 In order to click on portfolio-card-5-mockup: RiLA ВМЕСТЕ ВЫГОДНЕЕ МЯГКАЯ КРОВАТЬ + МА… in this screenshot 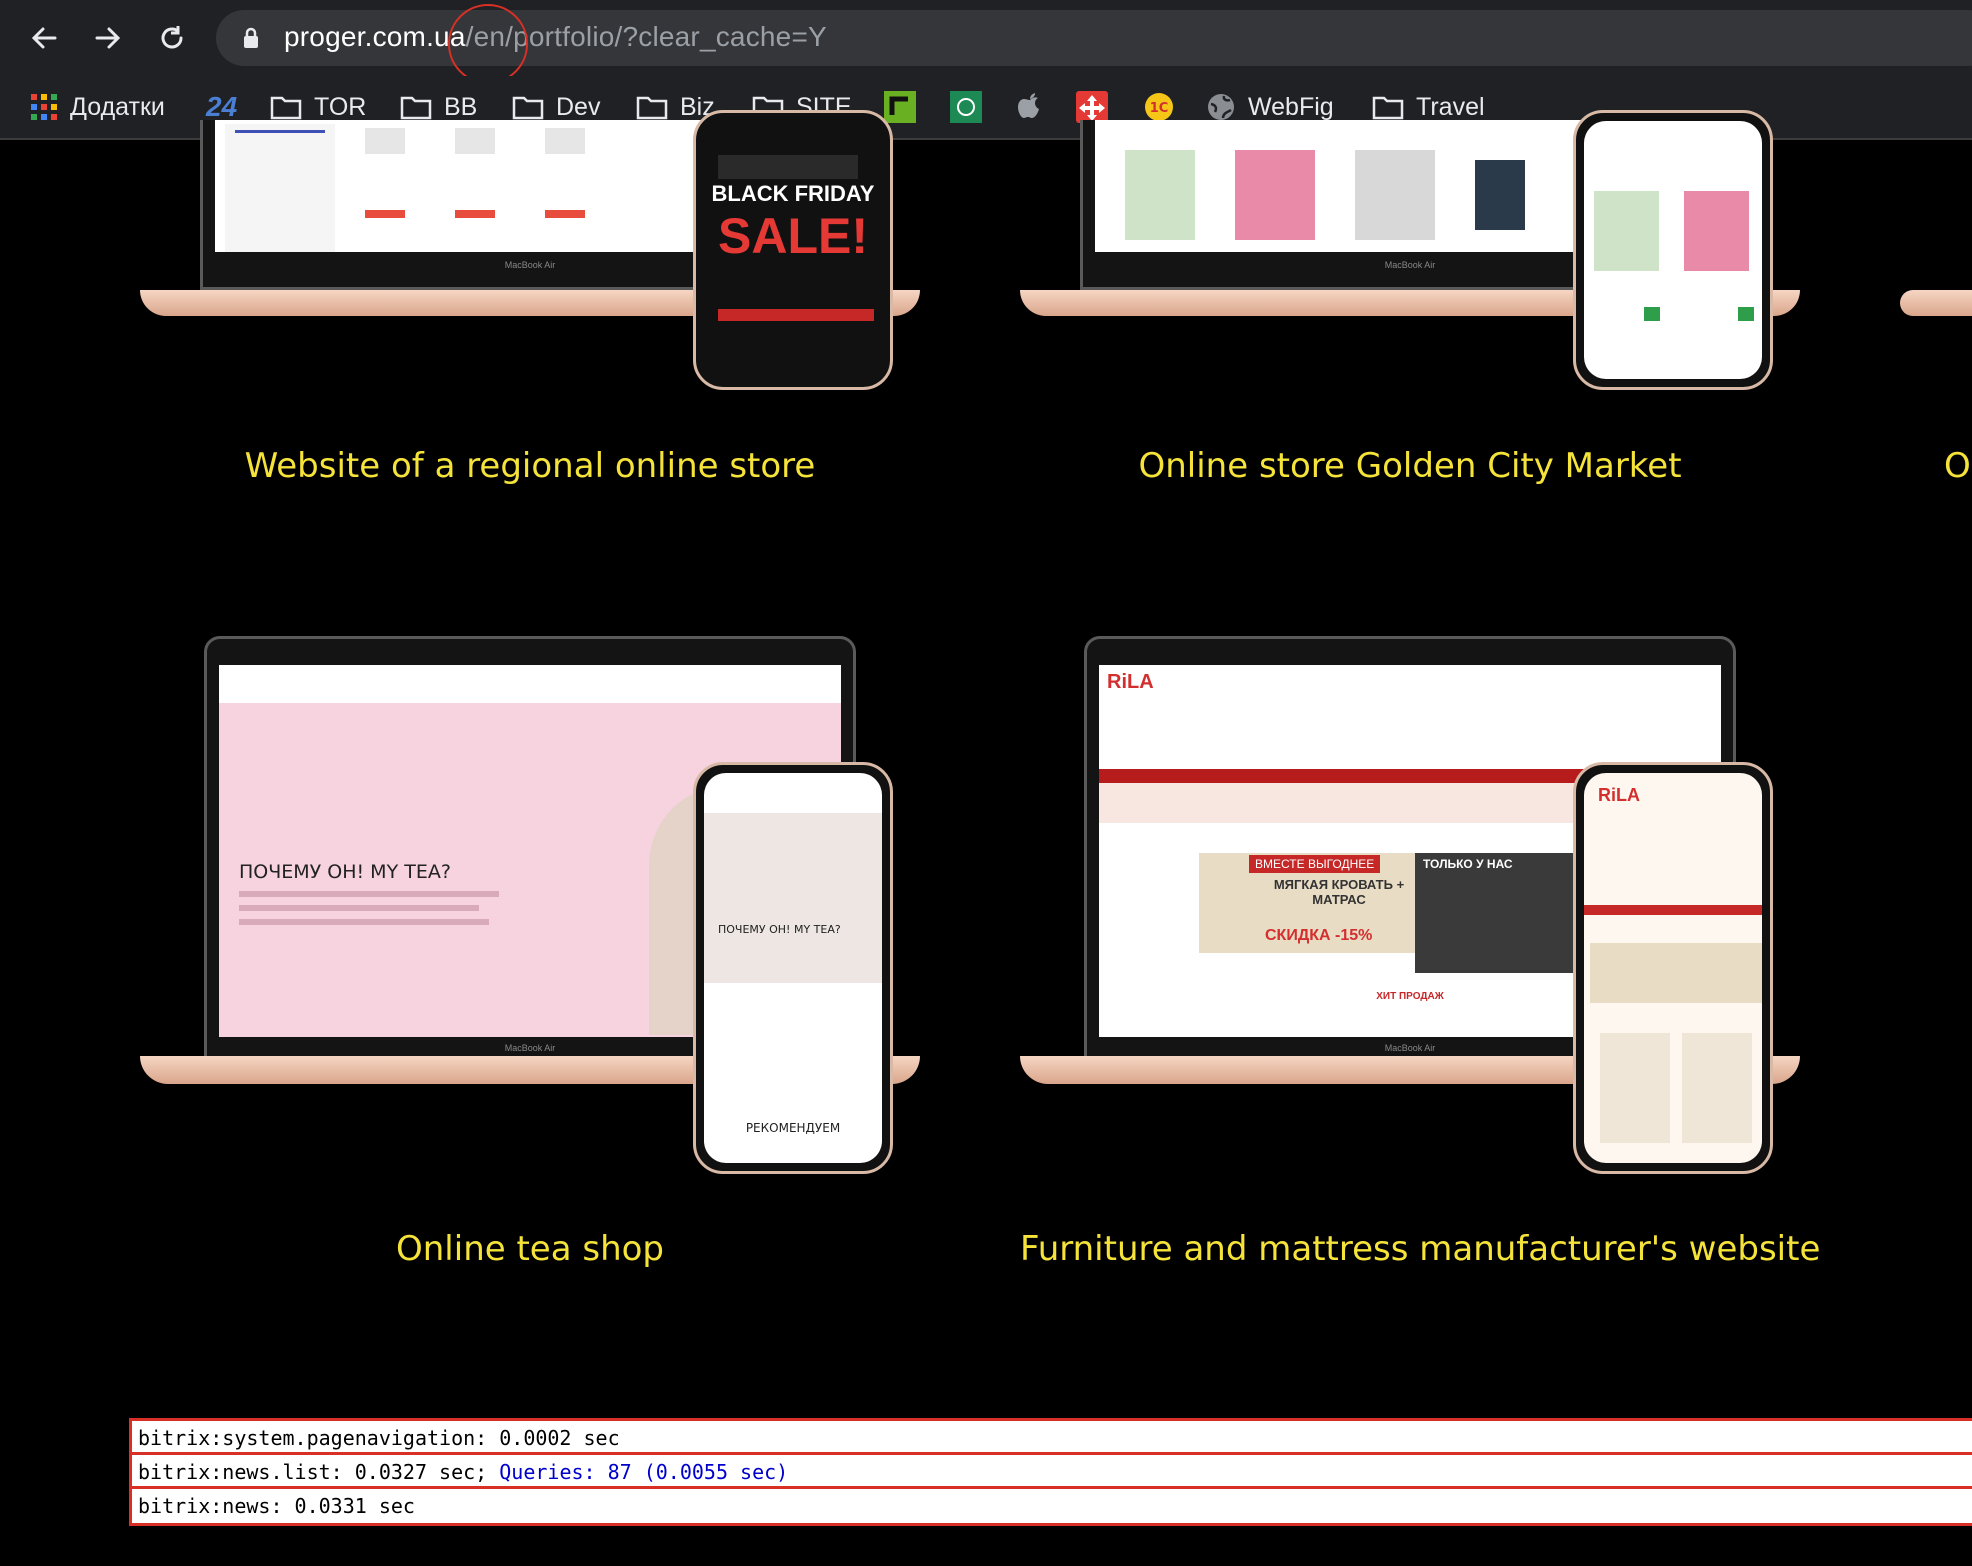, I will do `click(1410, 906)`.